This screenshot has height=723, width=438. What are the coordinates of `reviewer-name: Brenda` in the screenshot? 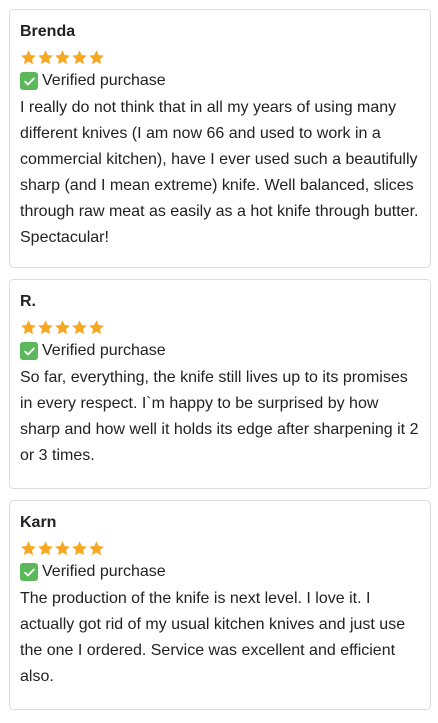 It's located at (48, 31).